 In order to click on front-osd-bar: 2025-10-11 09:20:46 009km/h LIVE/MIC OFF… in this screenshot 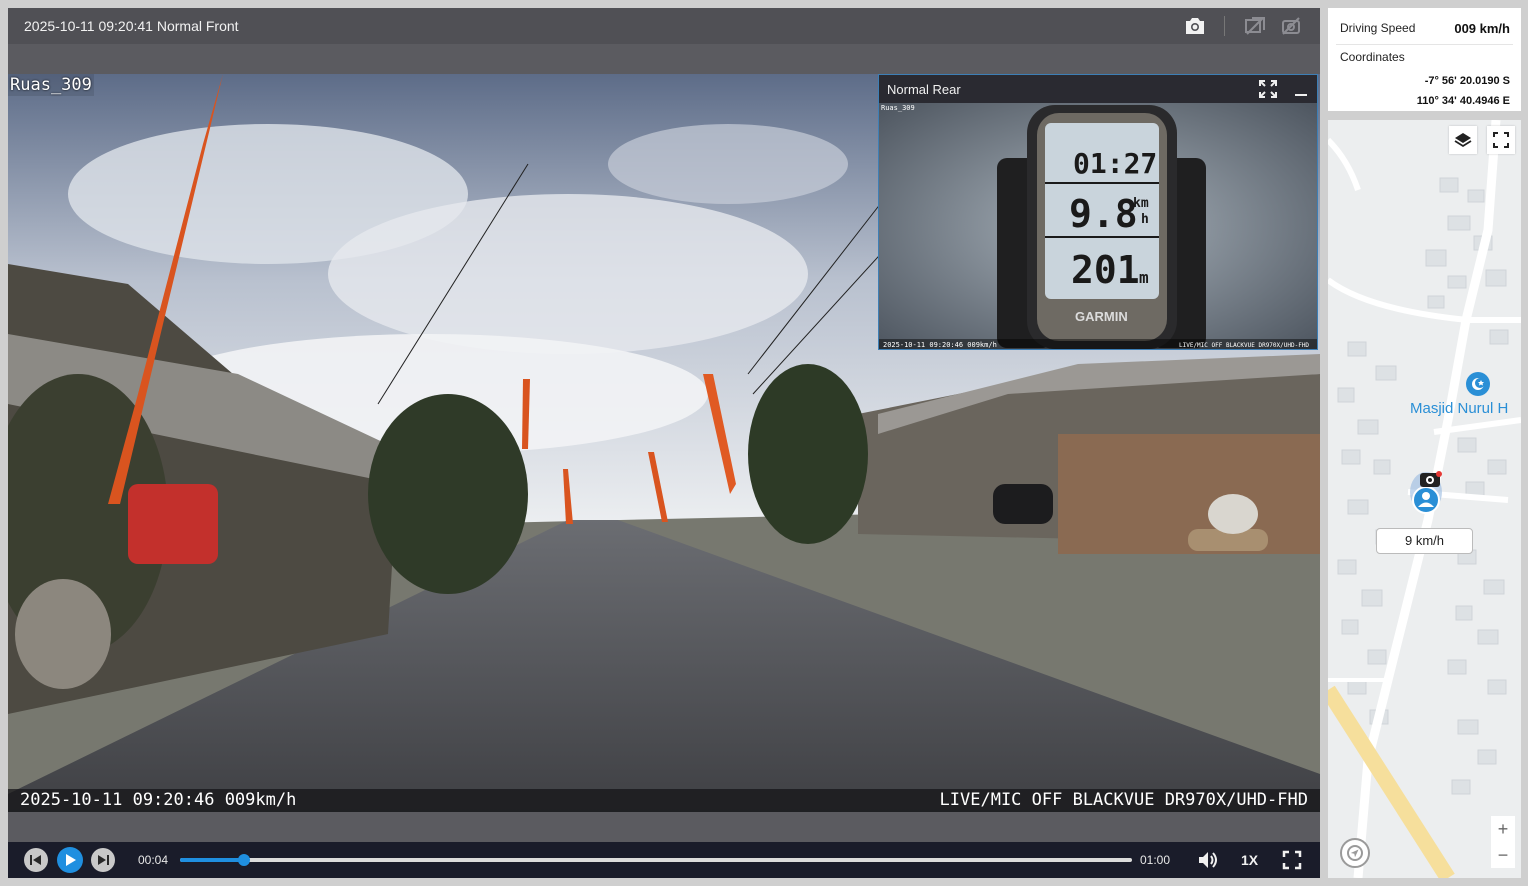, I will do `click(664, 800)`.